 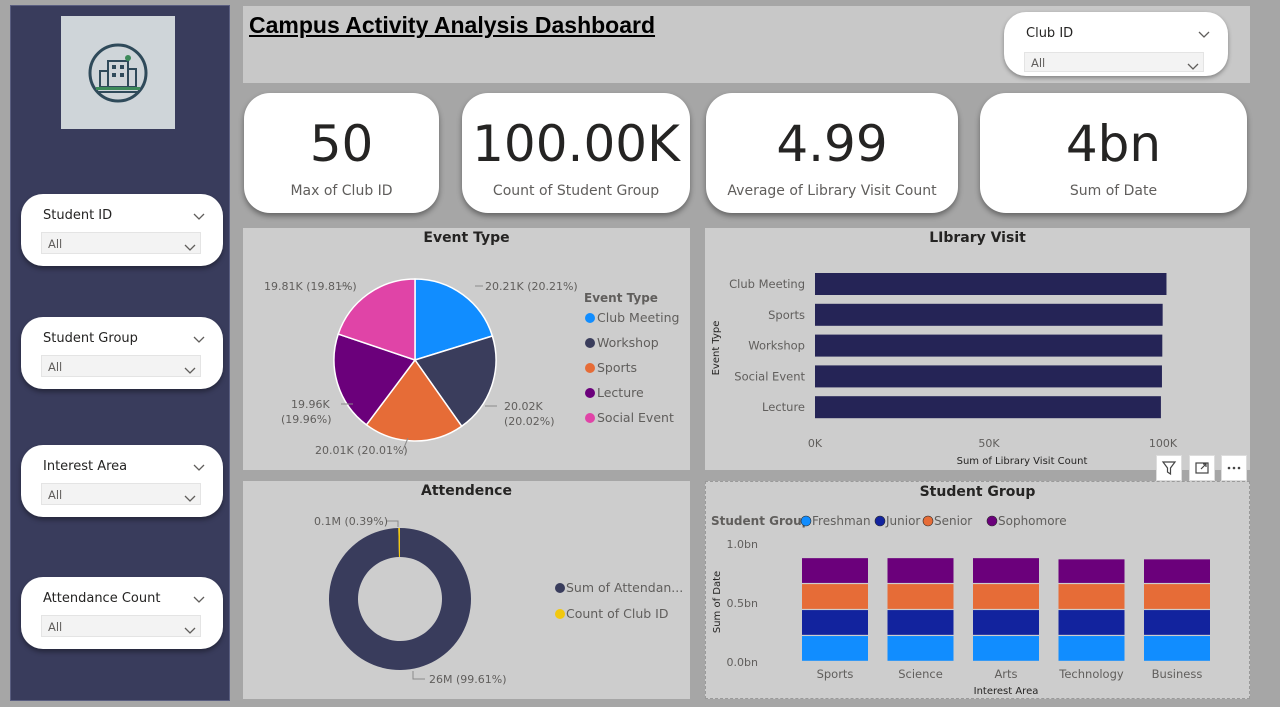 What do you see at coordinates (1202, 468) in the screenshot?
I see `focus-mode-icon` at bounding box center [1202, 468].